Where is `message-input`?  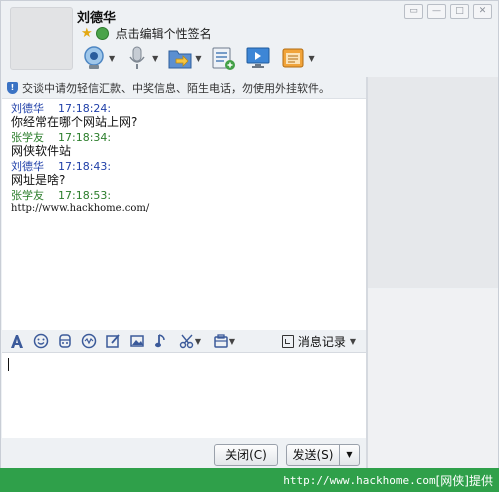
message-input is located at coordinates (184, 395).